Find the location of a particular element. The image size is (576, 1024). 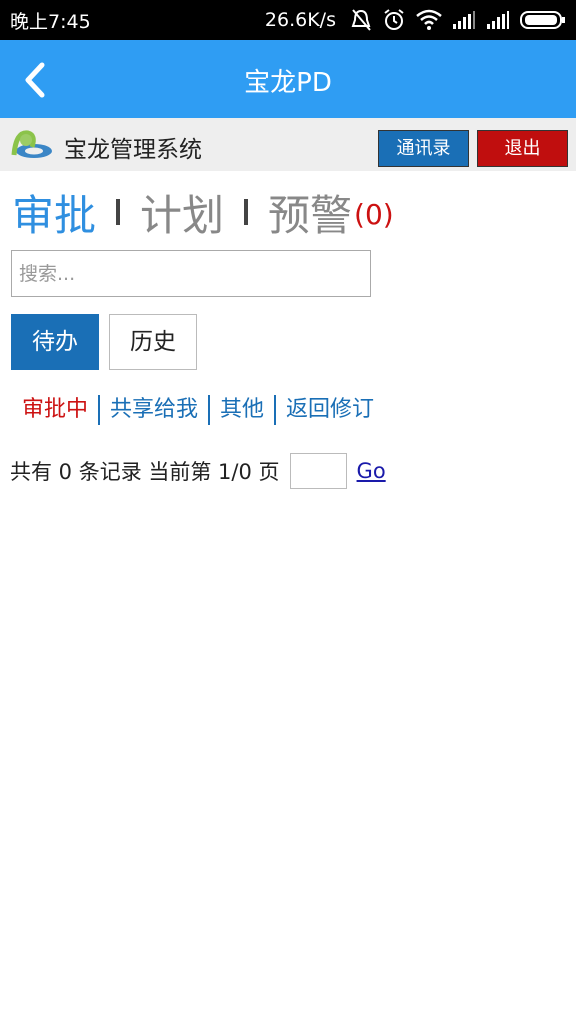

tab-approve: 审批 is located at coordinates (54, 212).